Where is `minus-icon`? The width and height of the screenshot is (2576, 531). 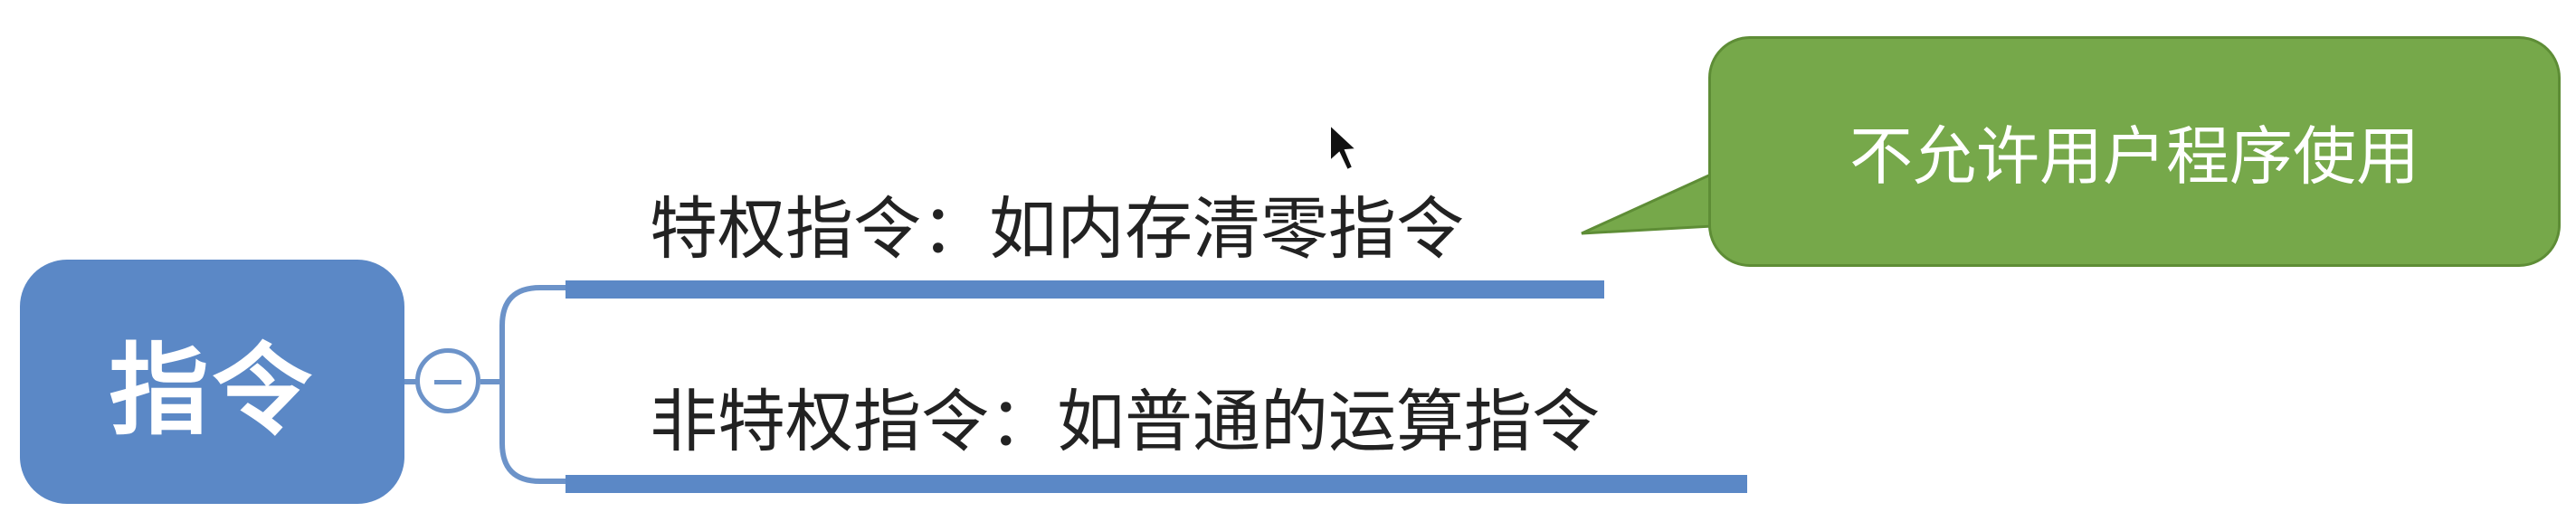
minus-icon is located at coordinates (447, 382).